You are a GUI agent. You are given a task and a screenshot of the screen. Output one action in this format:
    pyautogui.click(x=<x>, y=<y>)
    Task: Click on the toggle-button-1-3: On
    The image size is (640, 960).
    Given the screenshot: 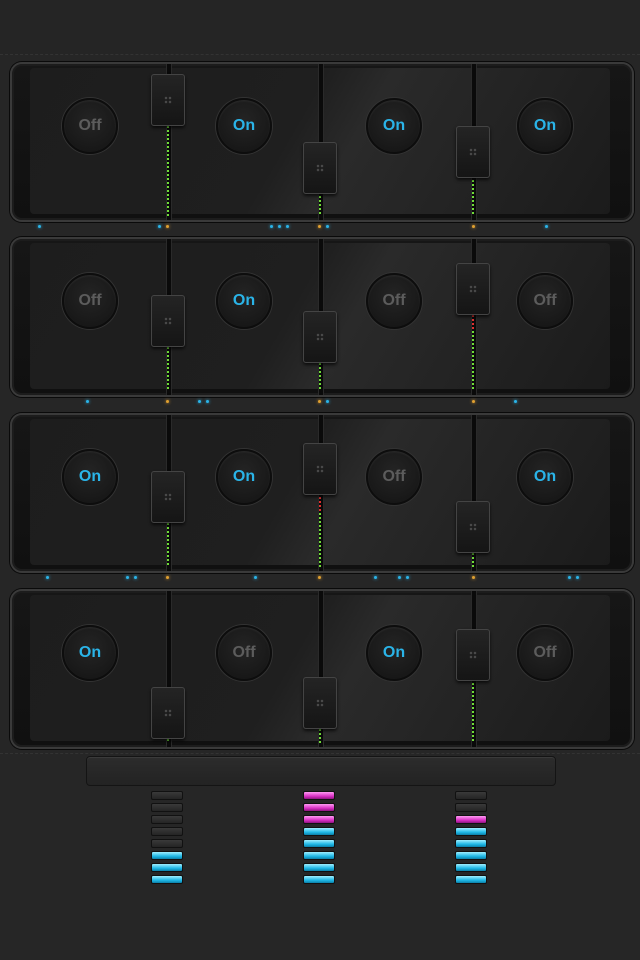 What is the action you would take?
    pyautogui.click(x=394, y=126)
    